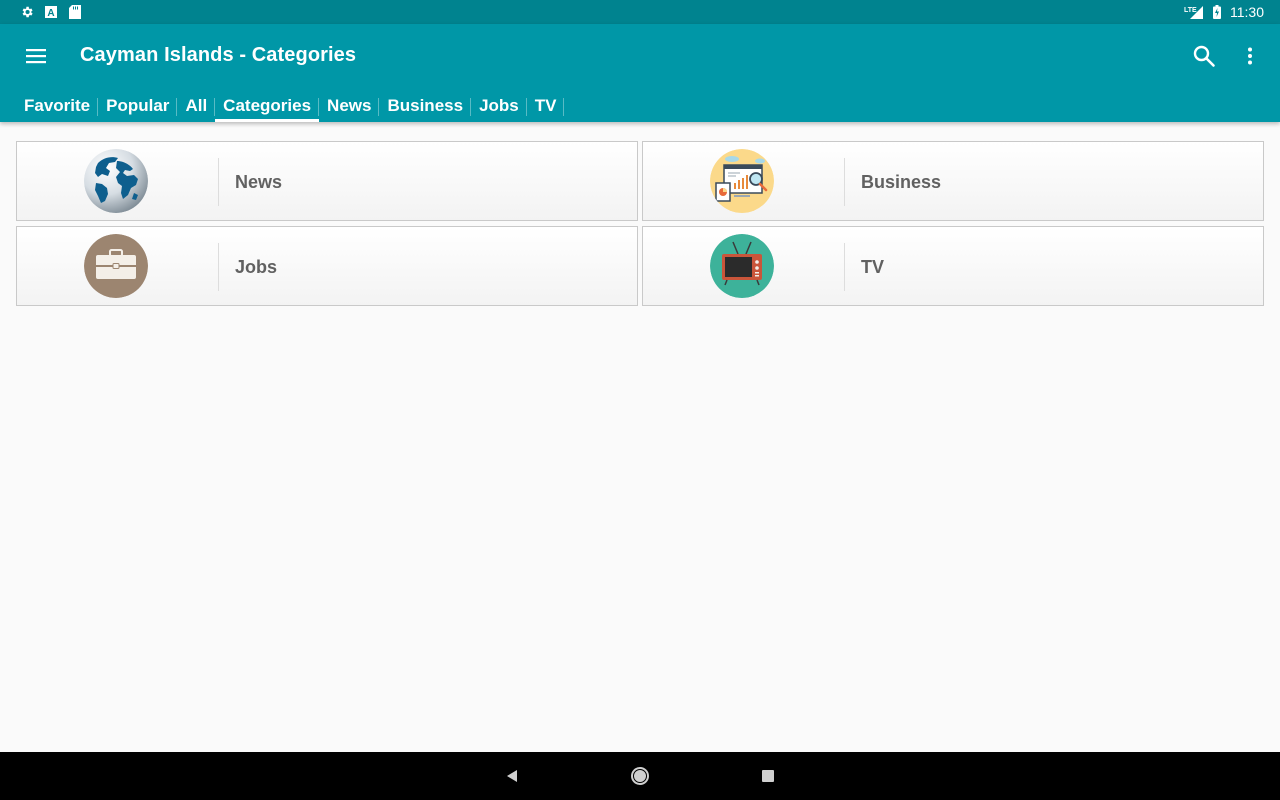 Image resolution: width=1280 pixels, height=800 pixels. What do you see at coordinates (953, 181) in the screenshot?
I see `category-card-business: Business` at bounding box center [953, 181].